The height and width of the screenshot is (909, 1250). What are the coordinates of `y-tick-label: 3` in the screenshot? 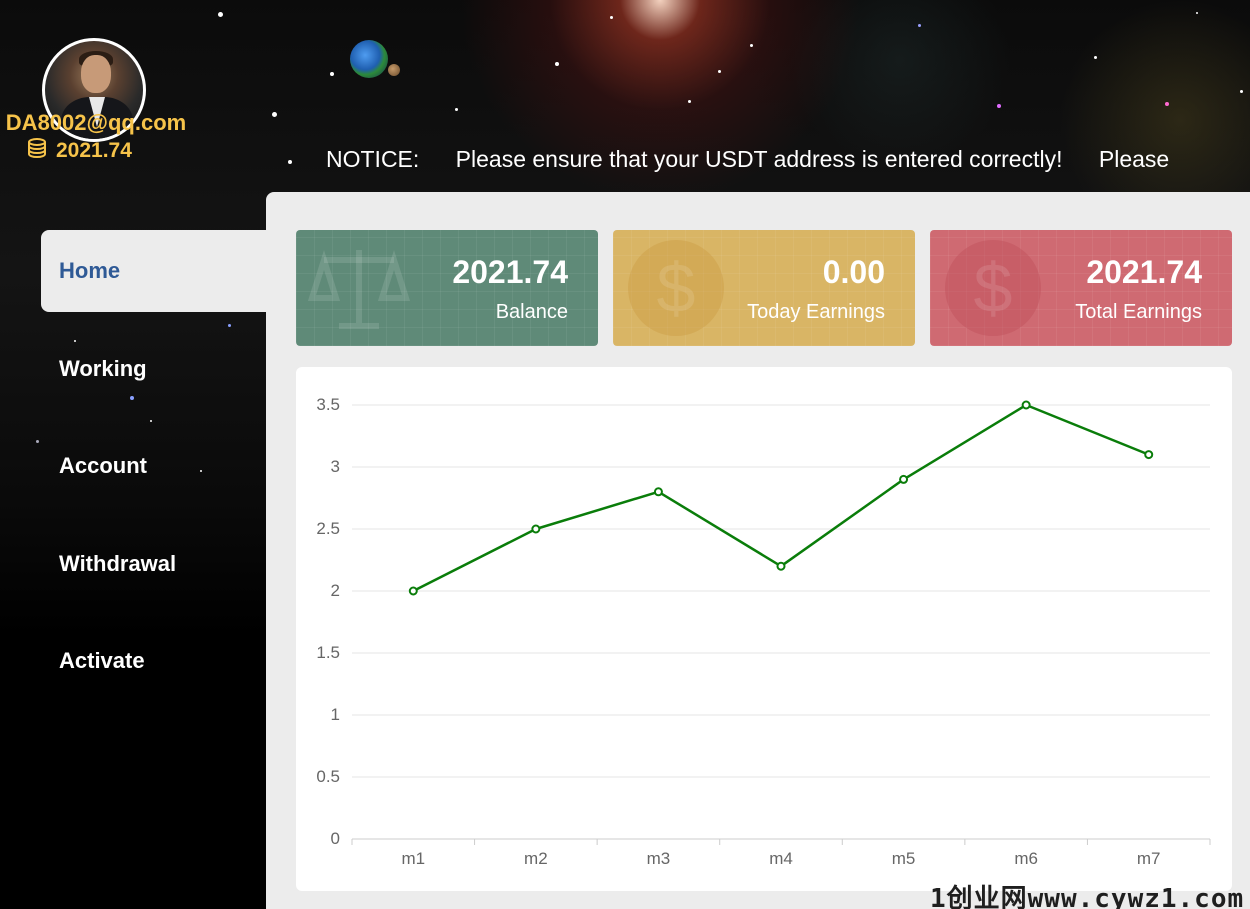 It's located at (335, 466).